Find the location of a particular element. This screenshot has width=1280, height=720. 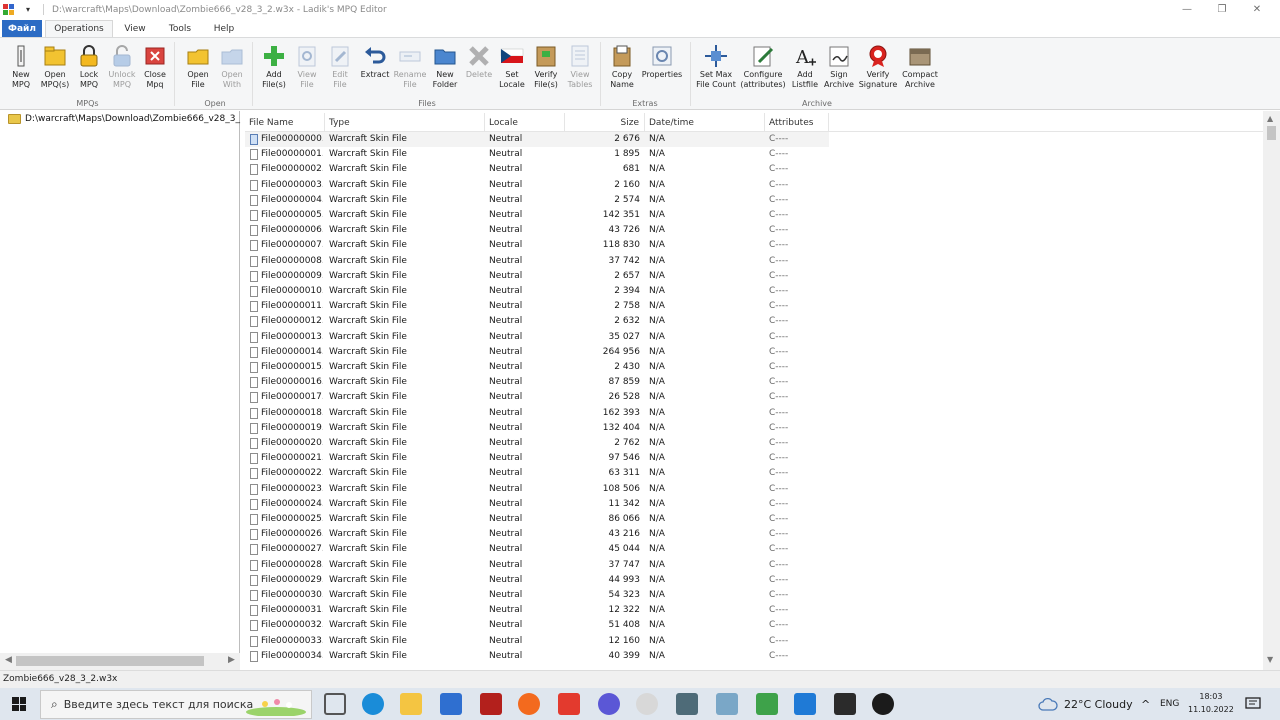

language-indicator: ENG is located at coordinates (1169, 704).